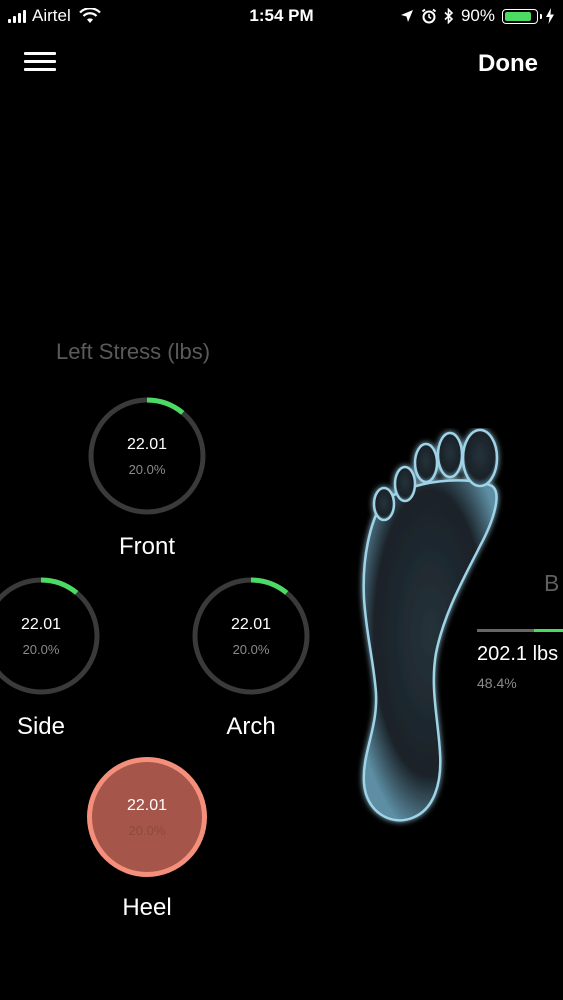 This screenshot has height=1000, width=563. I want to click on heel-value: 22.01, so click(147, 805).